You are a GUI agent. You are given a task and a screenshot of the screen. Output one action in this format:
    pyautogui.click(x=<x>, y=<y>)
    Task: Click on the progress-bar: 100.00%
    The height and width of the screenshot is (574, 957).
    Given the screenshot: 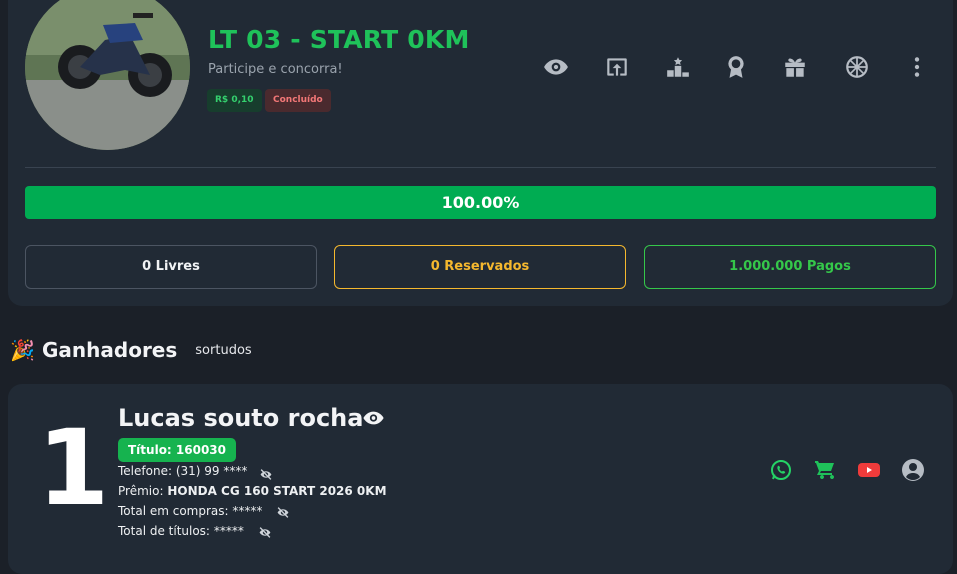 What is the action you would take?
    pyautogui.click(x=480, y=202)
    